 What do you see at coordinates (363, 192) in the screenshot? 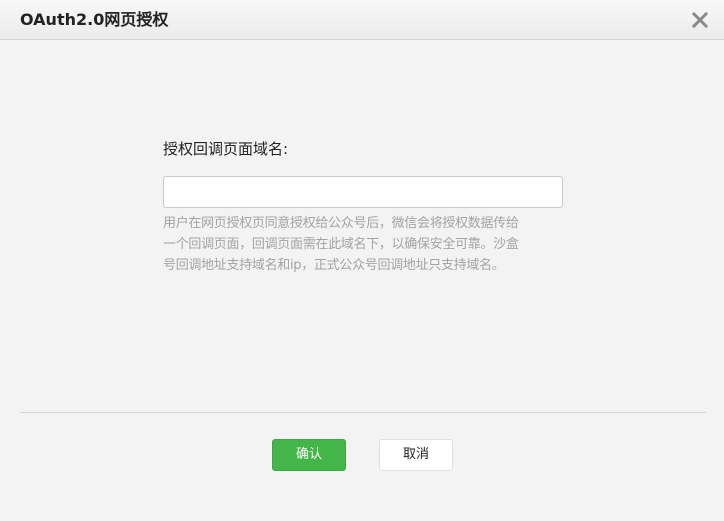
I see `callback-domain-input` at bounding box center [363, 192].